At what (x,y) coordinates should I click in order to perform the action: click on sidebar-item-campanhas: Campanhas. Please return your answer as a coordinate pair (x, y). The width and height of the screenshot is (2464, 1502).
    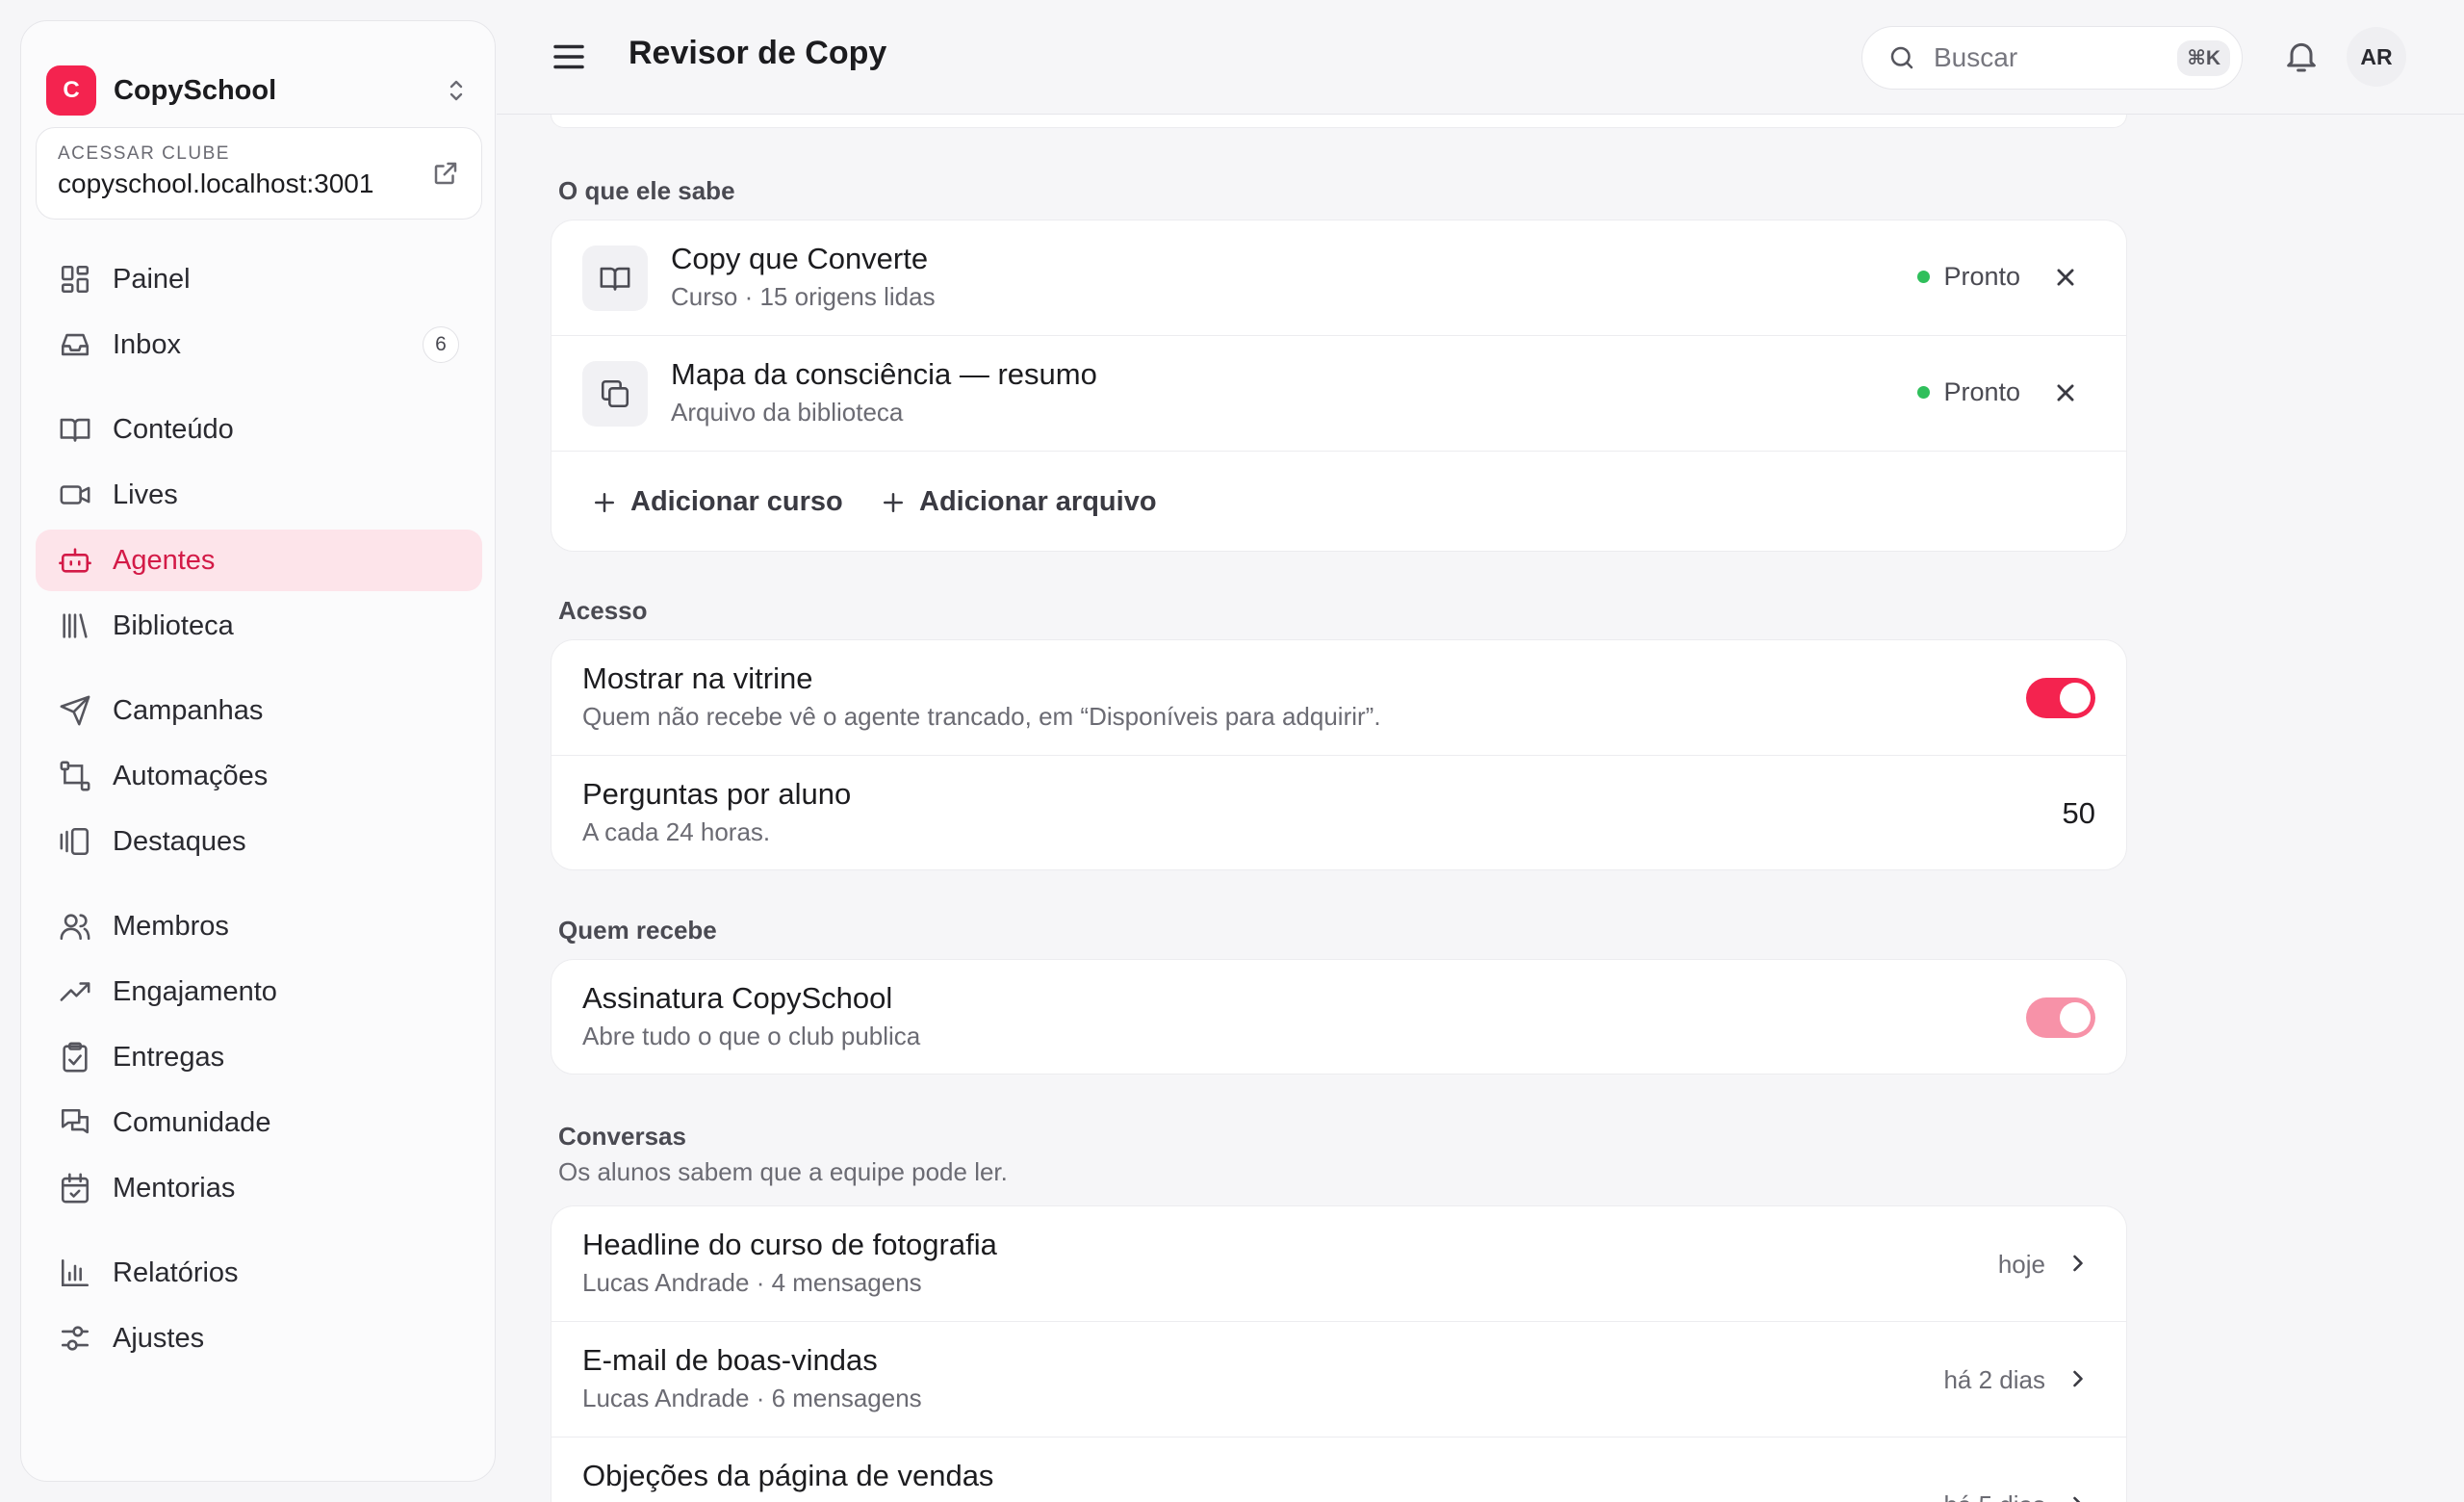
    Looking at the image, I should click on (259, 710).